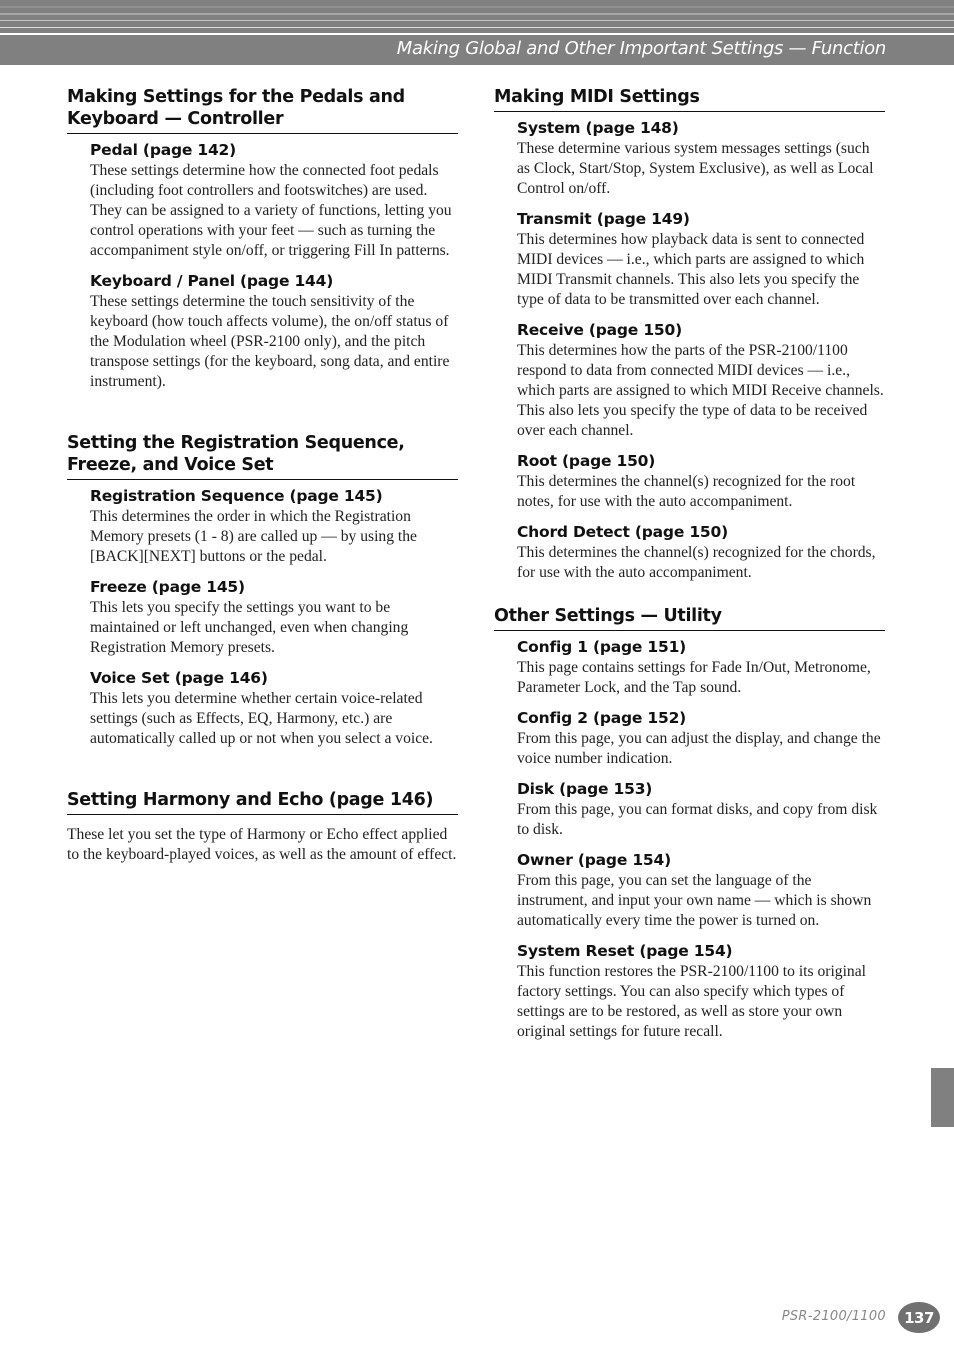 The image size is (954, 1351). I want to click on entry-title: Registration Sequence (page 145), so click(236, 496).